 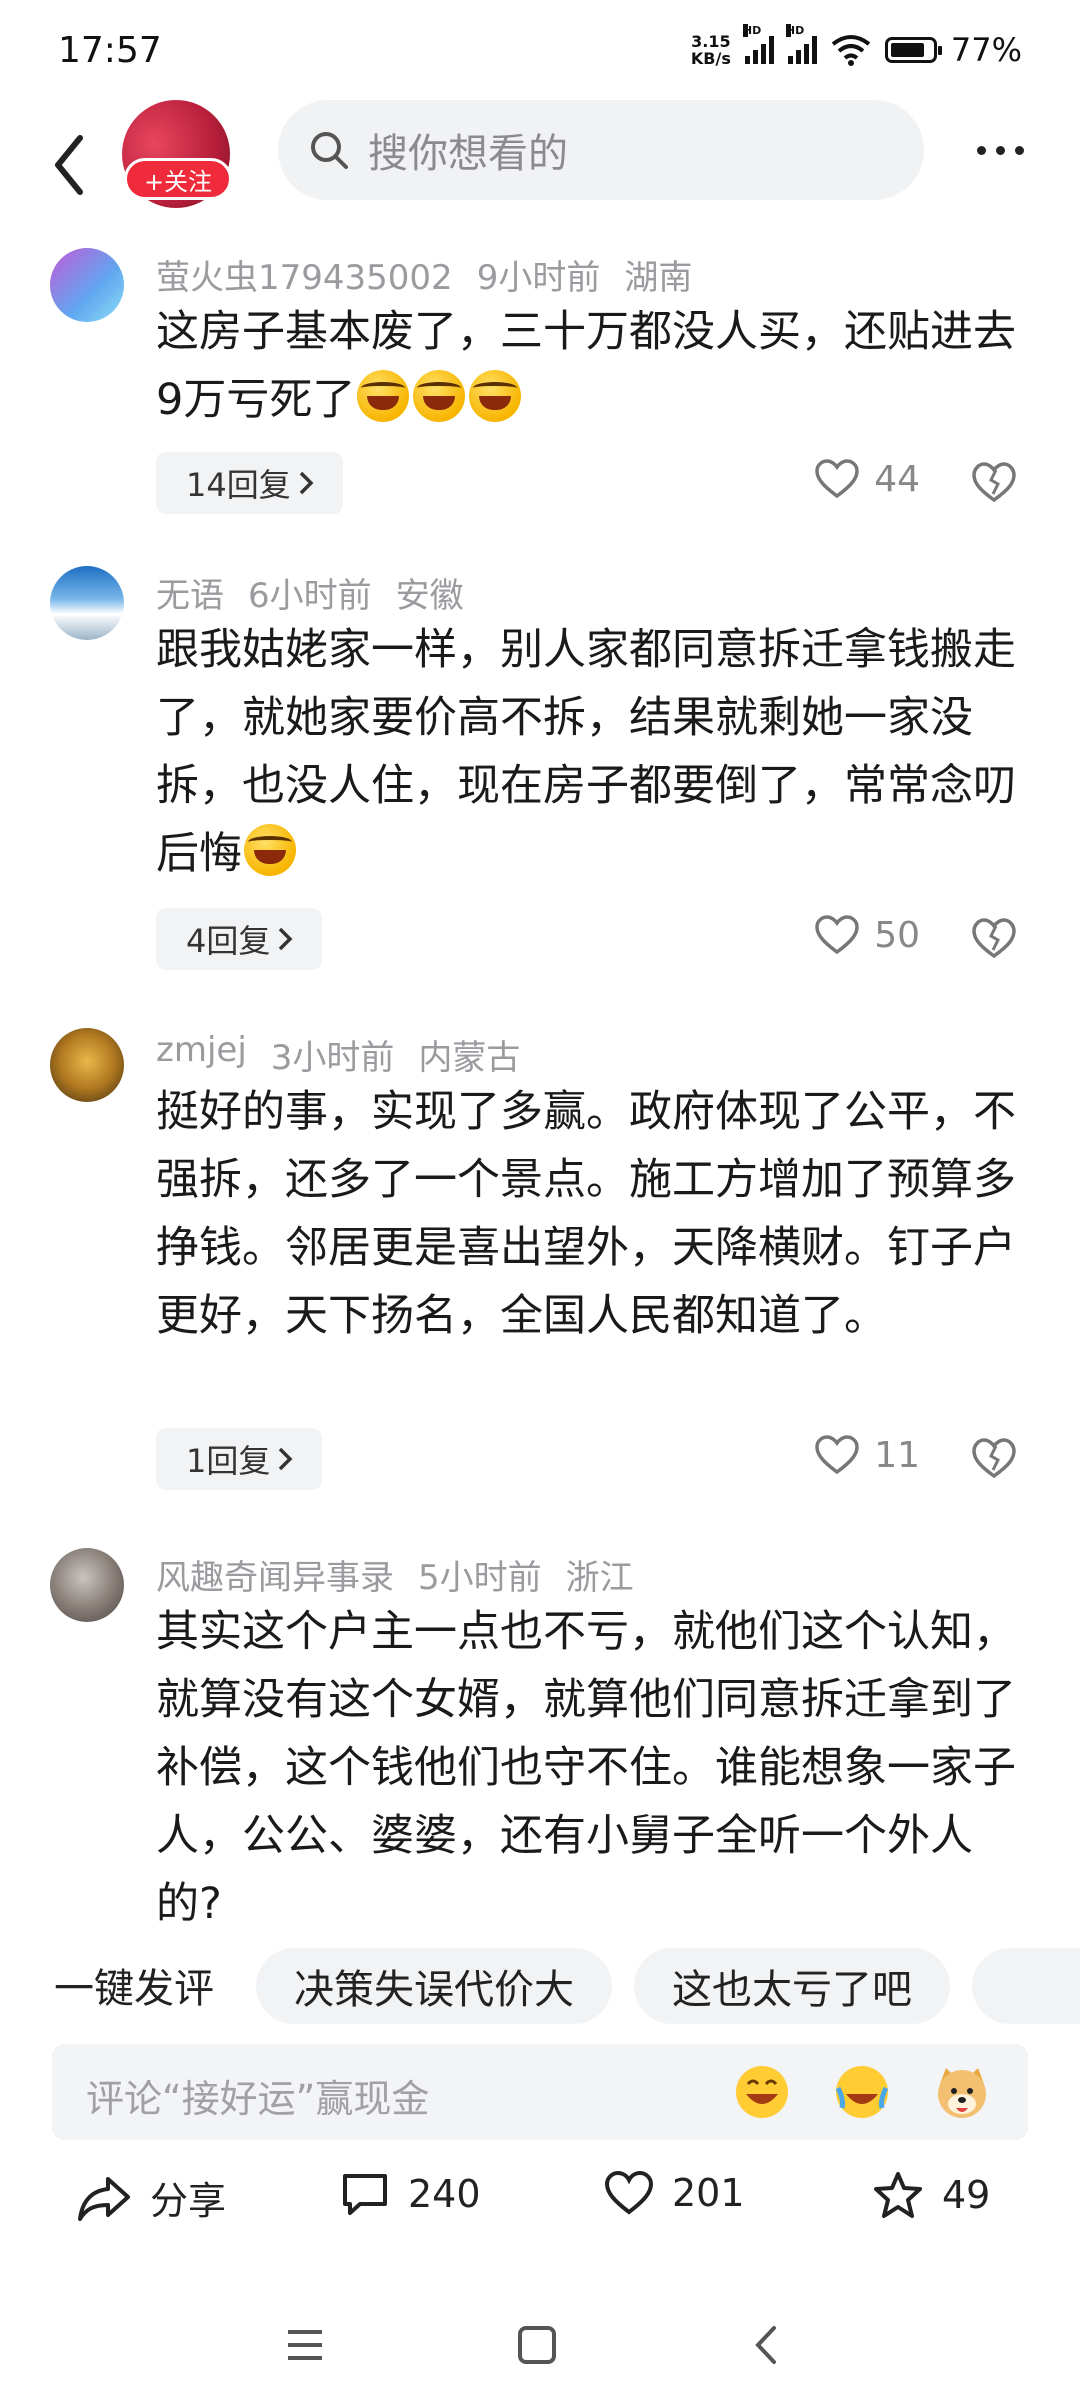 I want to click on comments-button: 240, so click(x=410, y=2194).